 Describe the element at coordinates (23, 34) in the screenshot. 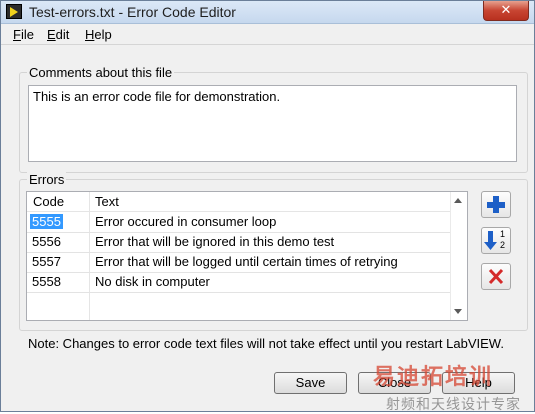

I see `menu-file: File` at that location.